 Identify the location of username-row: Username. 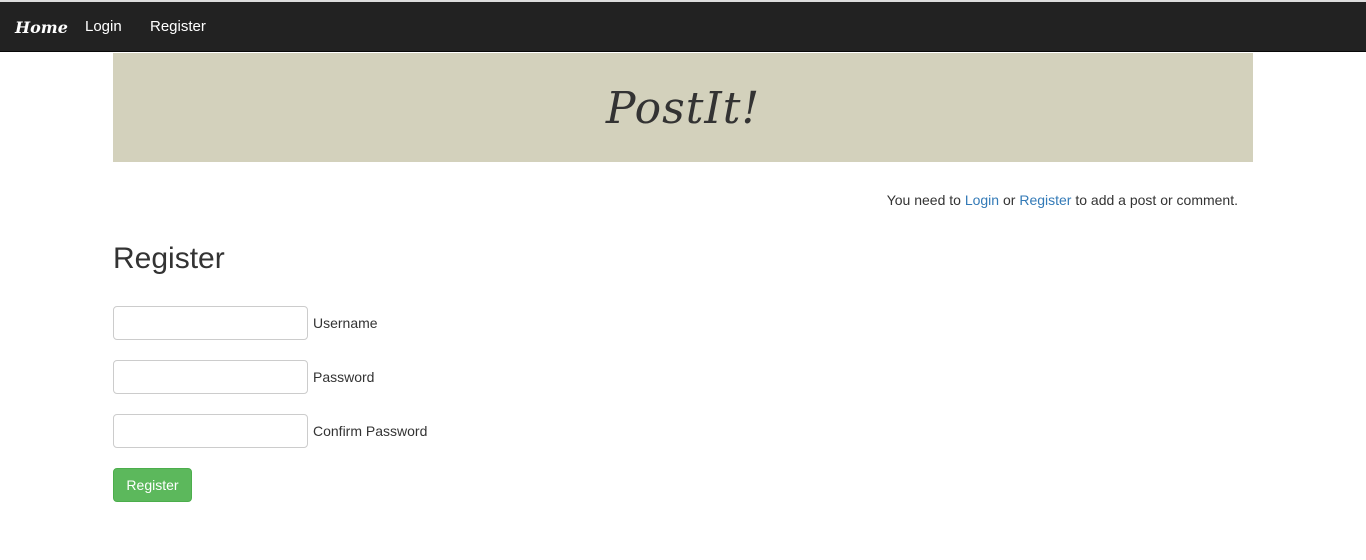
(245, 323).